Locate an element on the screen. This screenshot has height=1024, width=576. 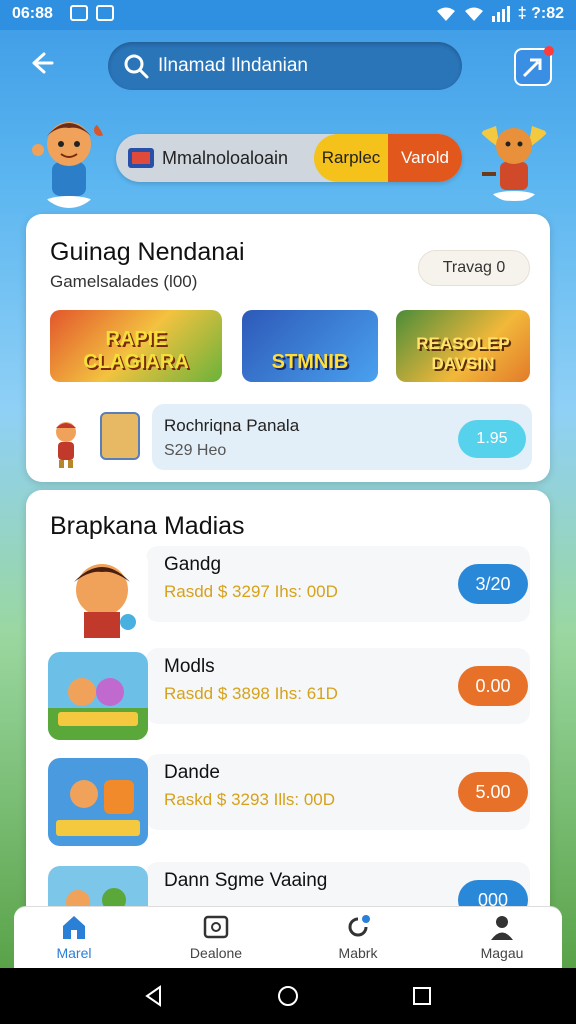
gamepad-icon is located at coordinates (216, 927).